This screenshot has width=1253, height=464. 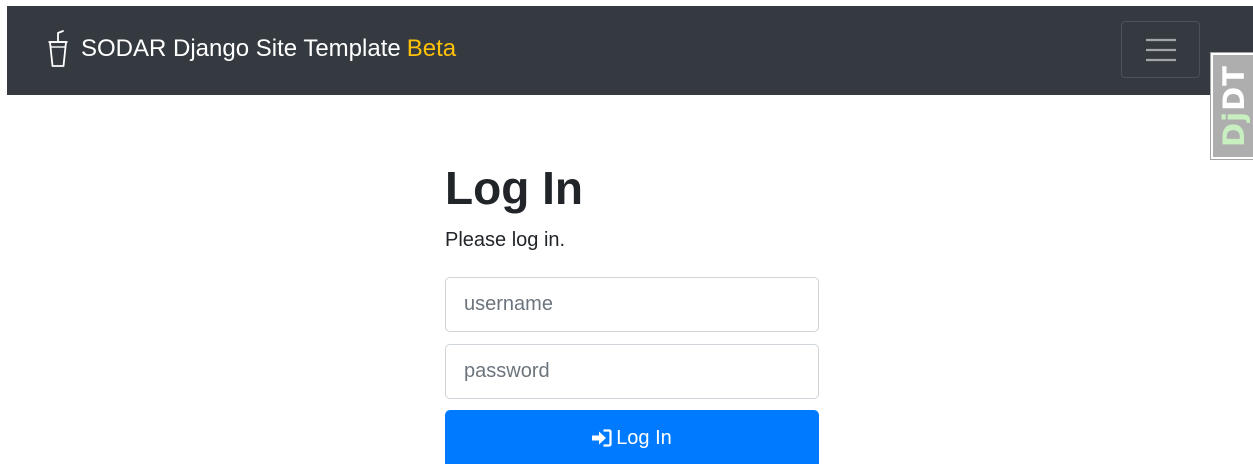 I want to click on site-brand-link: SODAR Django Site Template Beta, so click(x=251, y=49).